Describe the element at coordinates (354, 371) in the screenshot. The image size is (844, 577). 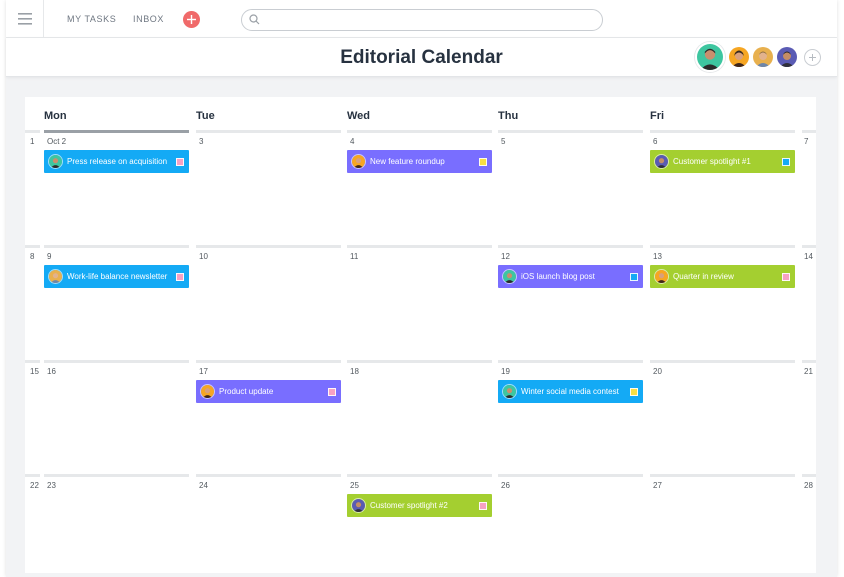
I see `day-number: 18` at that location.